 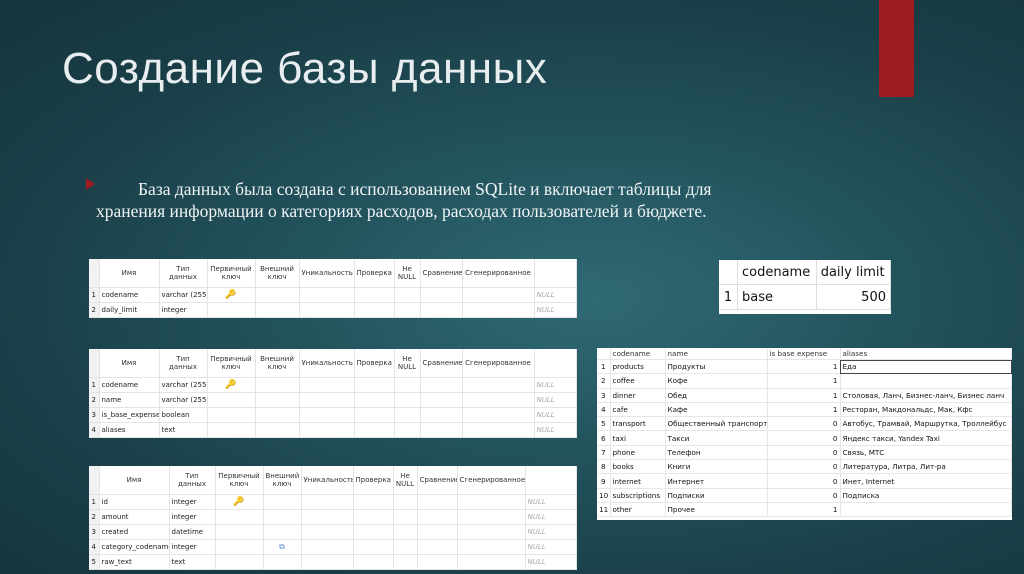 I want to click on accent-bar, so click(x=896, y=48).